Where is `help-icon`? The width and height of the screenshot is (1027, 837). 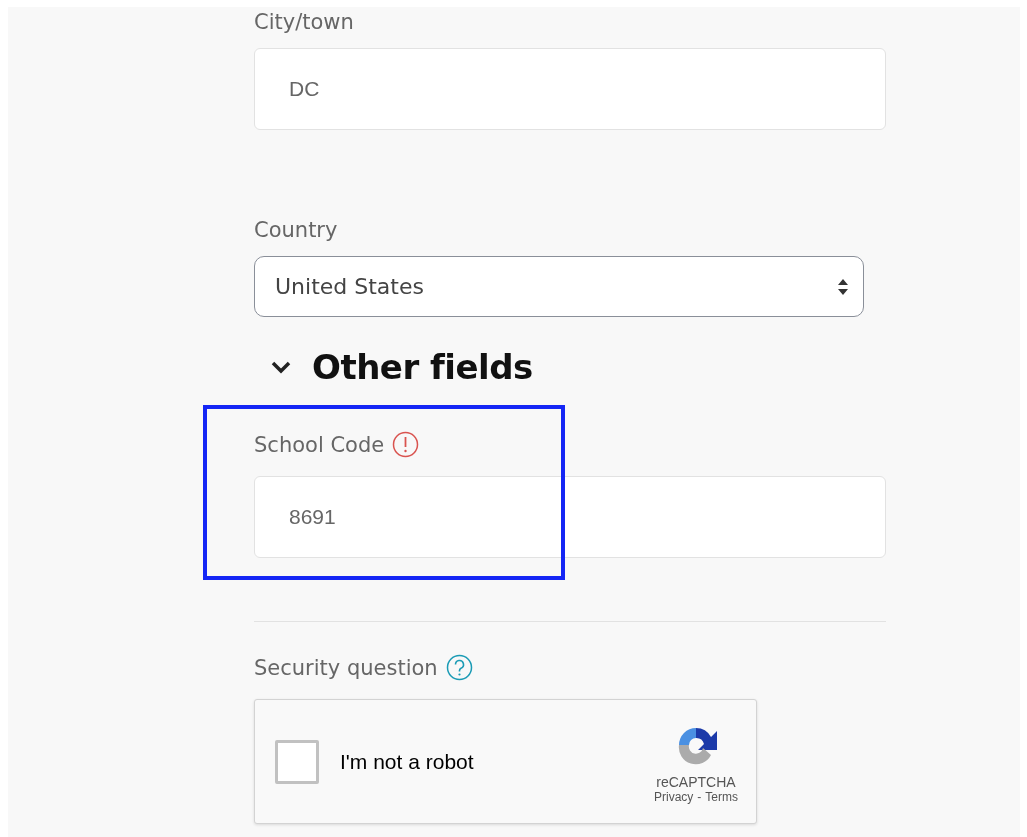 help-icon is located at coordinates (459, 667).